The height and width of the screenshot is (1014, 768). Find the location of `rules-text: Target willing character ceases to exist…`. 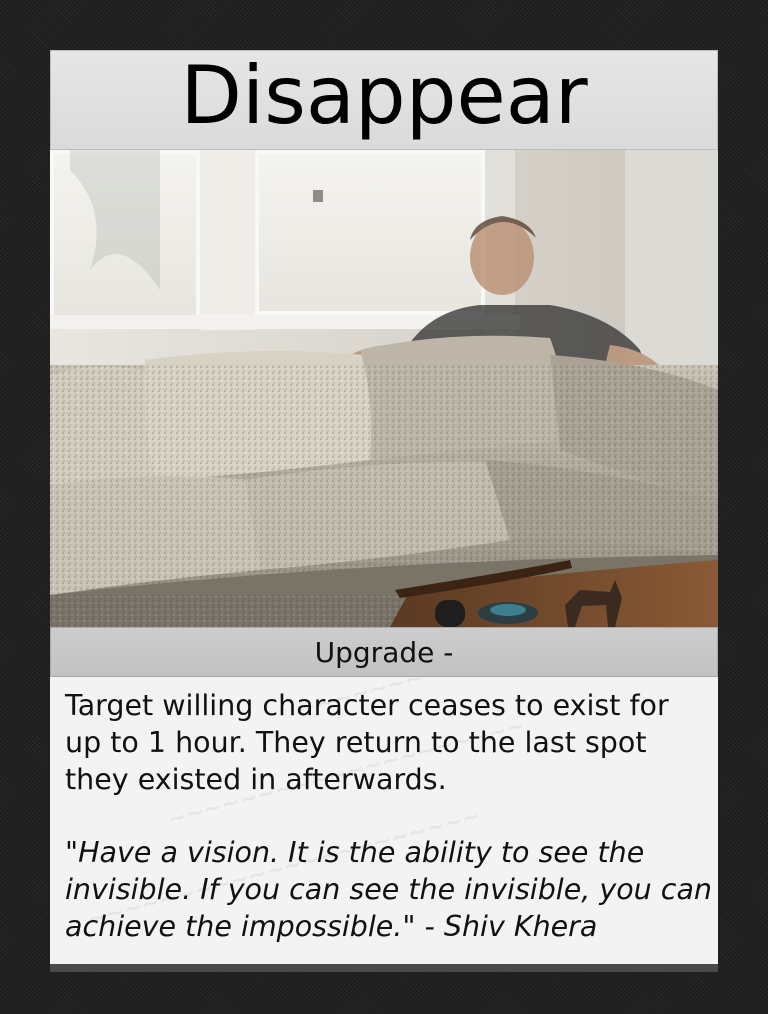

rules-text: Target willing character ceases to exist… is located at coordinates (367, 742).